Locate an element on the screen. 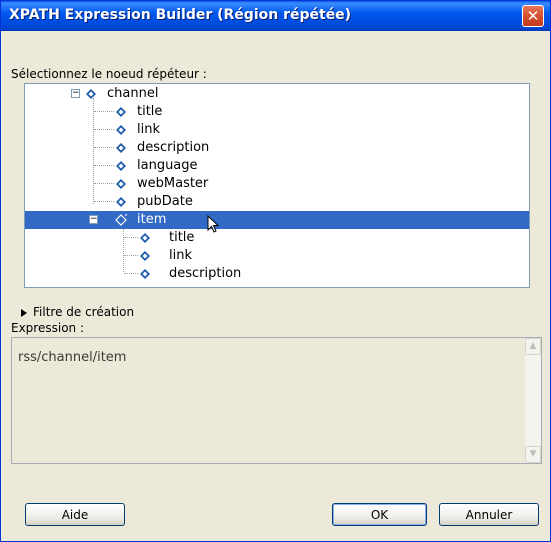 This screenshot has height=542, width=551. tree-node-item-link: link is located at coordinates (277, 256).